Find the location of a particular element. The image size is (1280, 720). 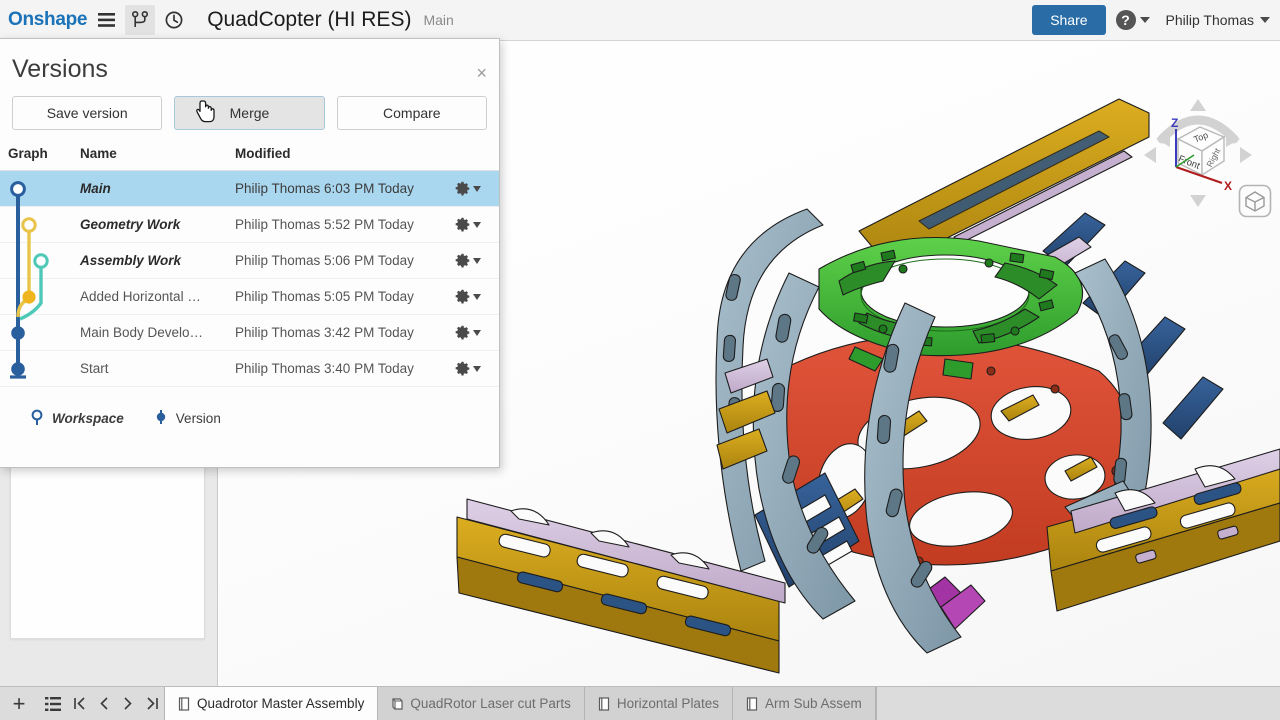

branch-version-icon is located at coordinates (140, 20).